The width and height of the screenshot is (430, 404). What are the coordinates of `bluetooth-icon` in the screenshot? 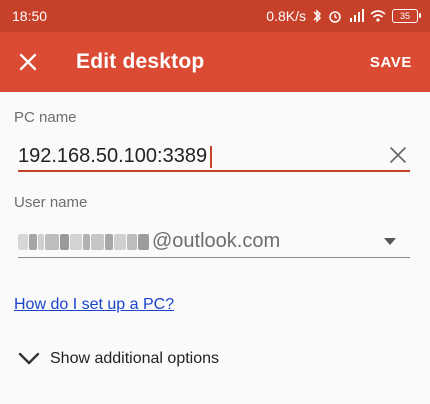 It's located at (317, 16).